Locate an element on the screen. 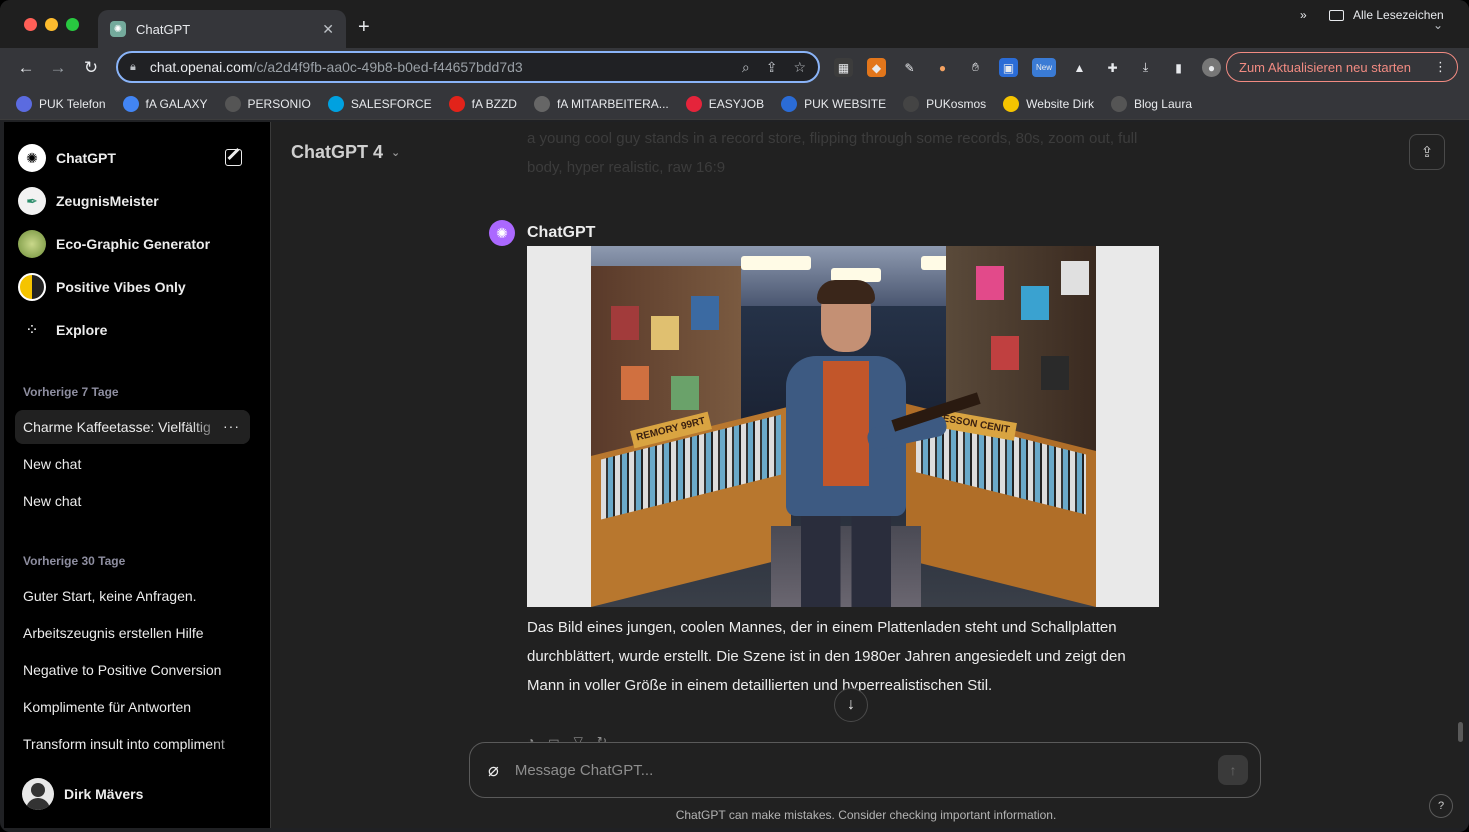  chat-item: Guter Start, keine Anfragen. is located at coordinates (132, 596).